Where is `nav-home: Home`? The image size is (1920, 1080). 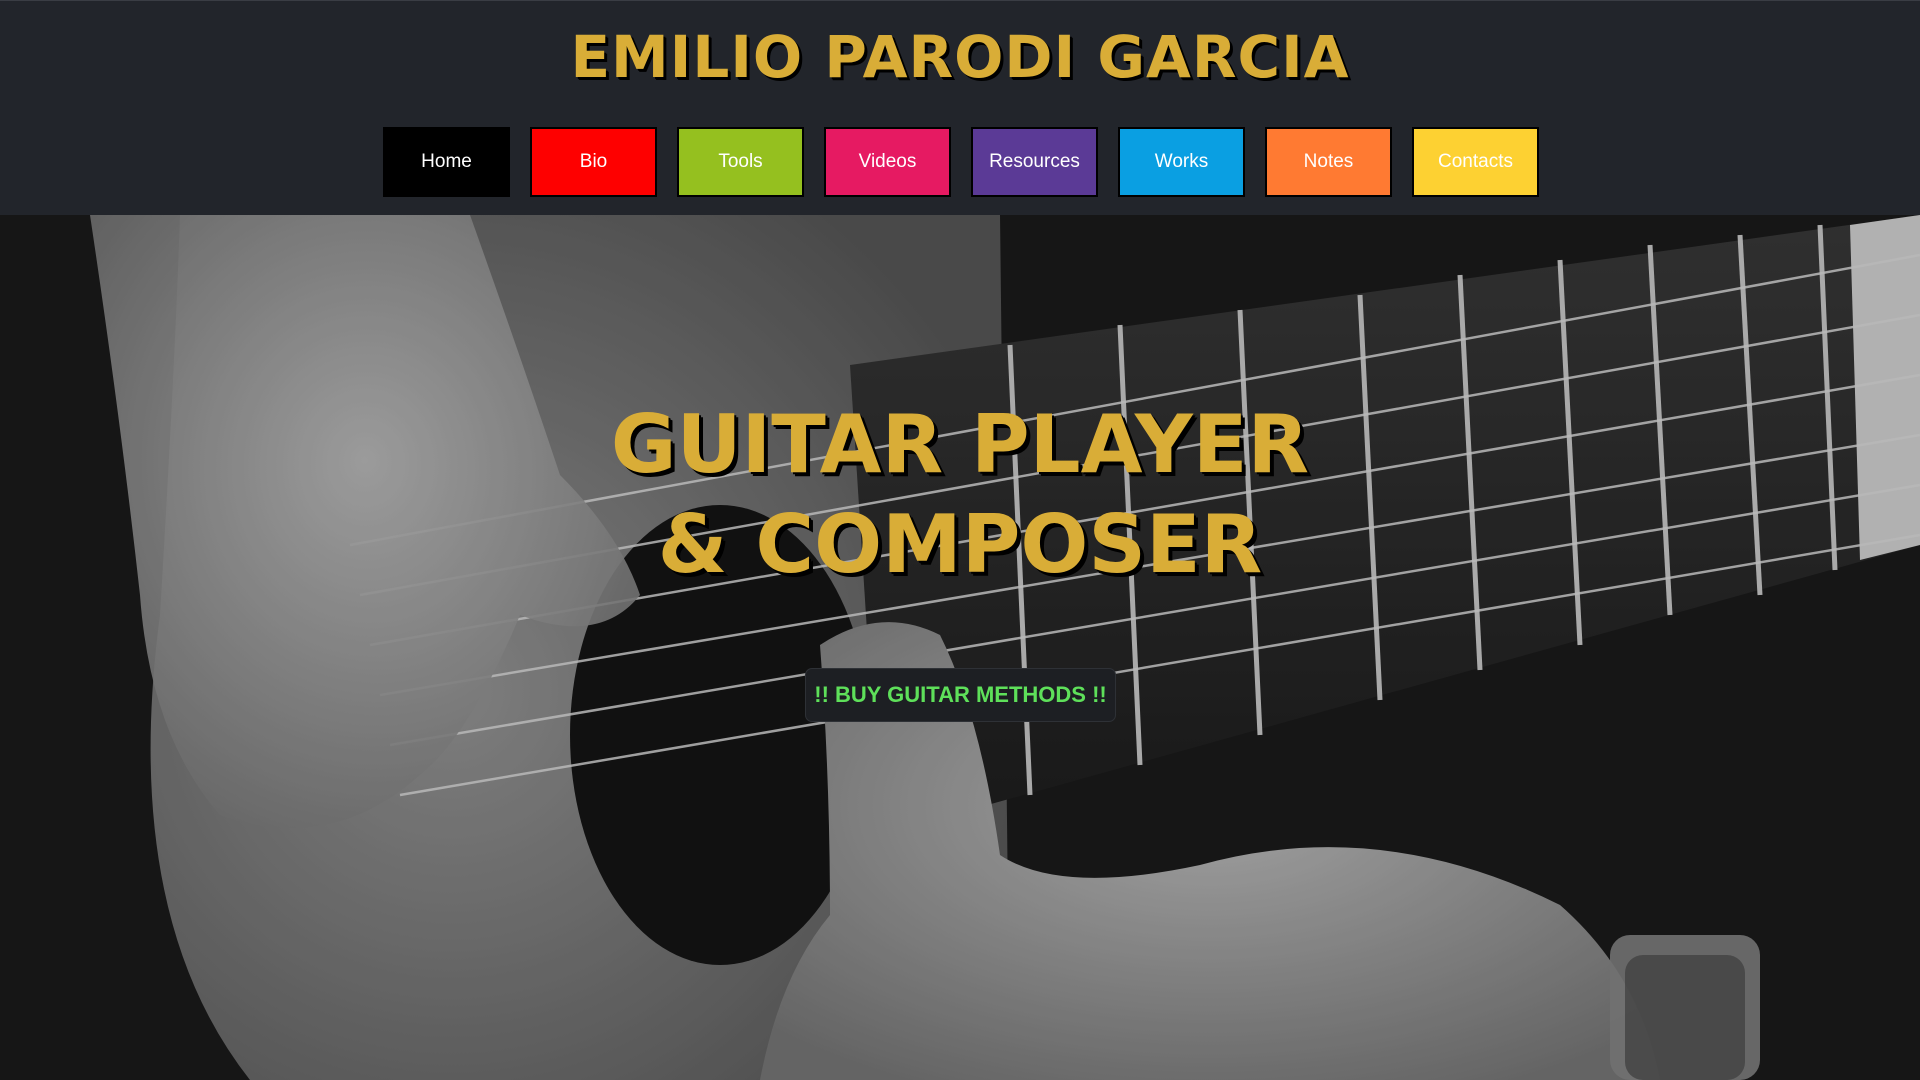
nav-home: Home is located at coordinates (446, 162).